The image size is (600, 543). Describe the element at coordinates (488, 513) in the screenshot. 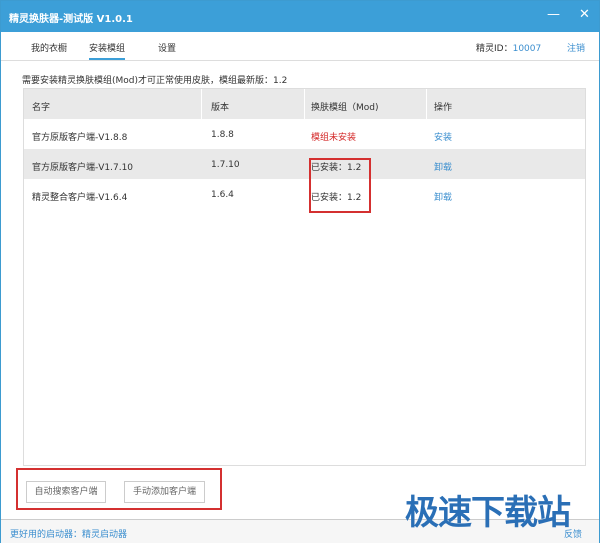

I see `watermark-logo: 极速下载站` at that location.